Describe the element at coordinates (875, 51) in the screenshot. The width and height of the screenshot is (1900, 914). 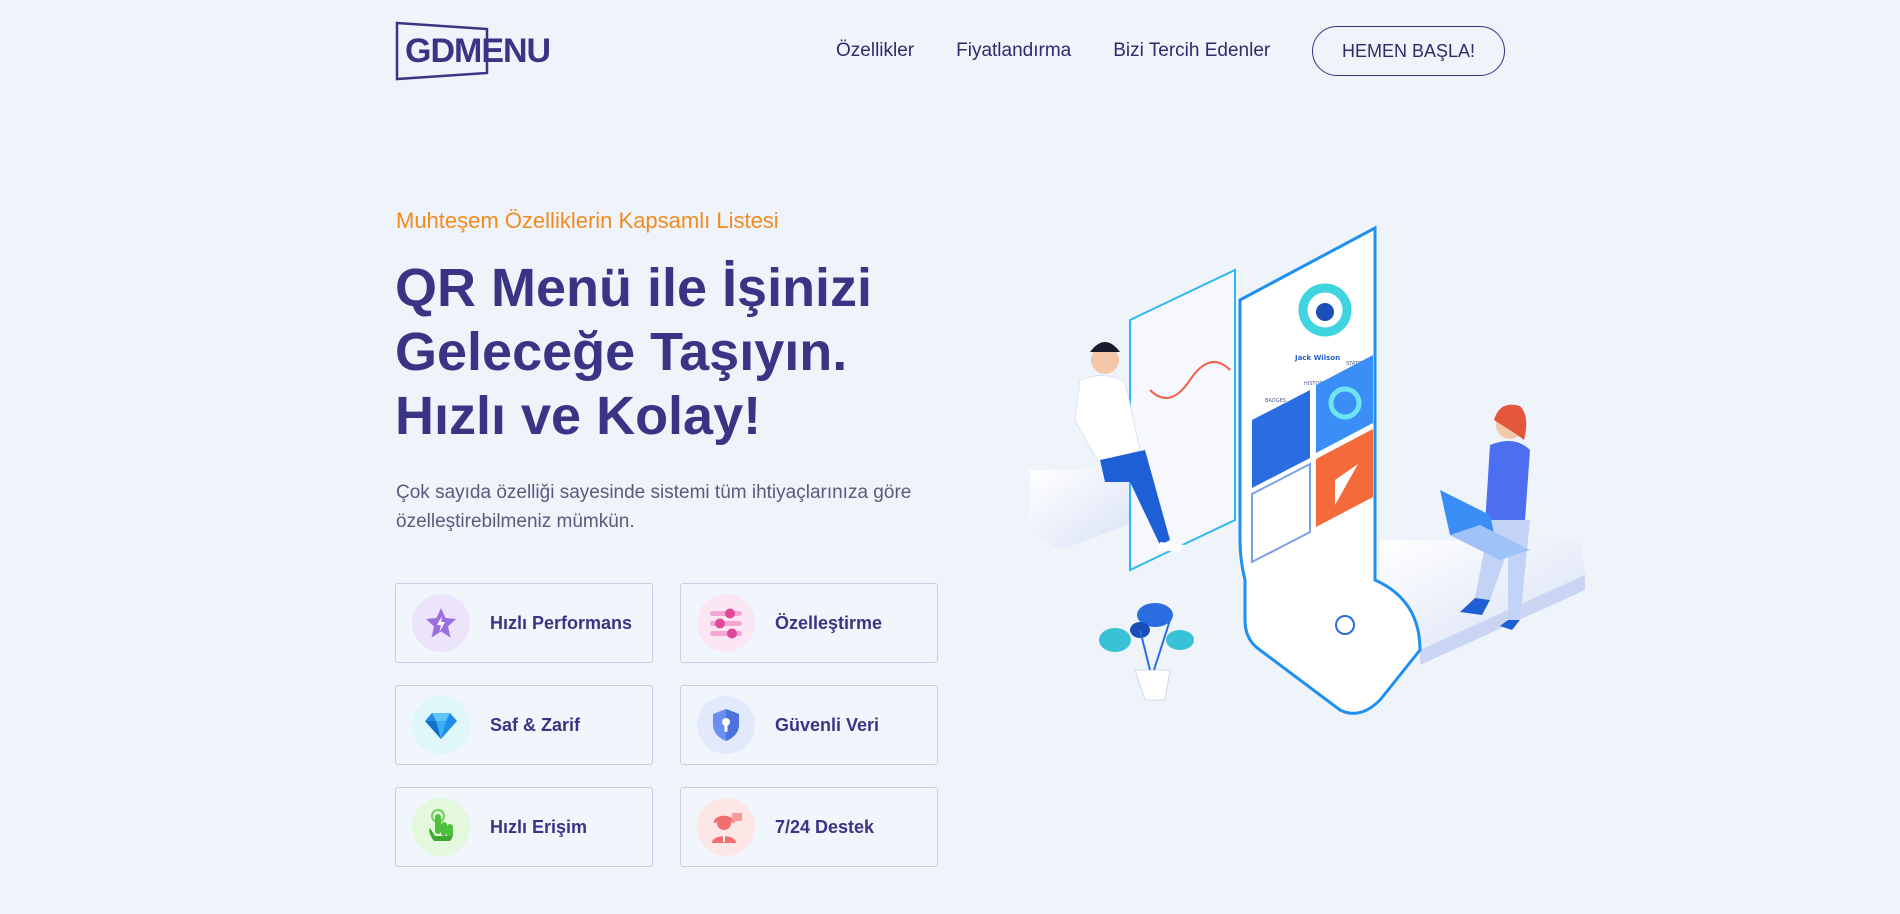
I see `nav-link-ozellikler: Özellikler` at that location.